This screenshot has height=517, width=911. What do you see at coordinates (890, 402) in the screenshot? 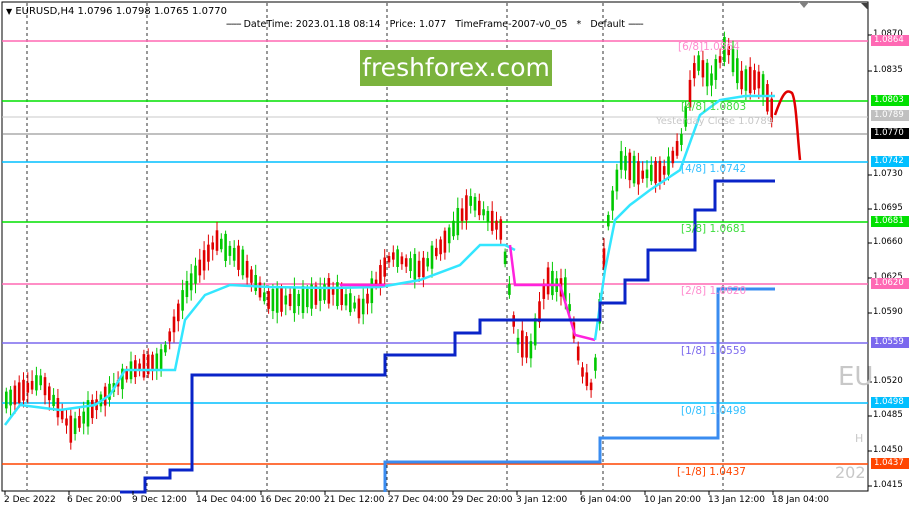
I see `price-label-0-8: 1.0498` at bounding box center [890, 402].